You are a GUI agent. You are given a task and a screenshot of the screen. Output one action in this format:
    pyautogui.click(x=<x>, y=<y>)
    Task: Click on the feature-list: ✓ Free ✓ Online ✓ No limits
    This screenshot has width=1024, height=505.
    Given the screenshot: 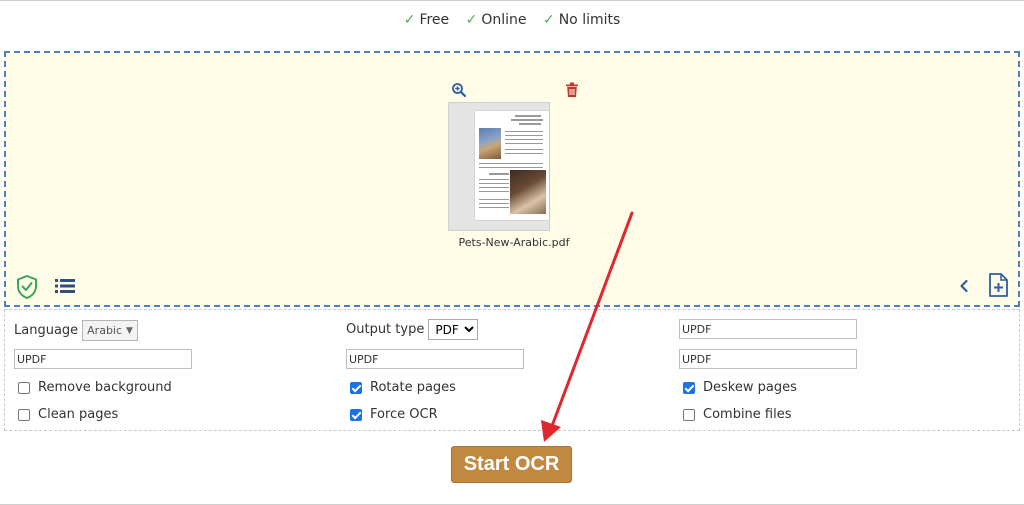 What is the action you would take?
    pyautogui.click(x=512, y=20)
    